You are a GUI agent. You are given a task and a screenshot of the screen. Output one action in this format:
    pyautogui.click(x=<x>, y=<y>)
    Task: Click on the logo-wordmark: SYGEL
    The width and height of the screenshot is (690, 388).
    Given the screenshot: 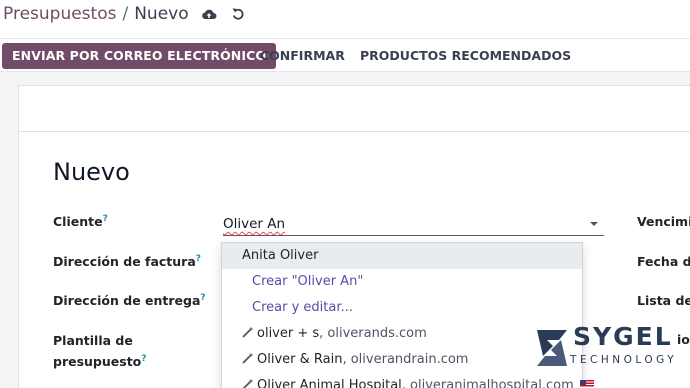 What is the action you would take?
    pyautogui.click(x=623, y=336)
    